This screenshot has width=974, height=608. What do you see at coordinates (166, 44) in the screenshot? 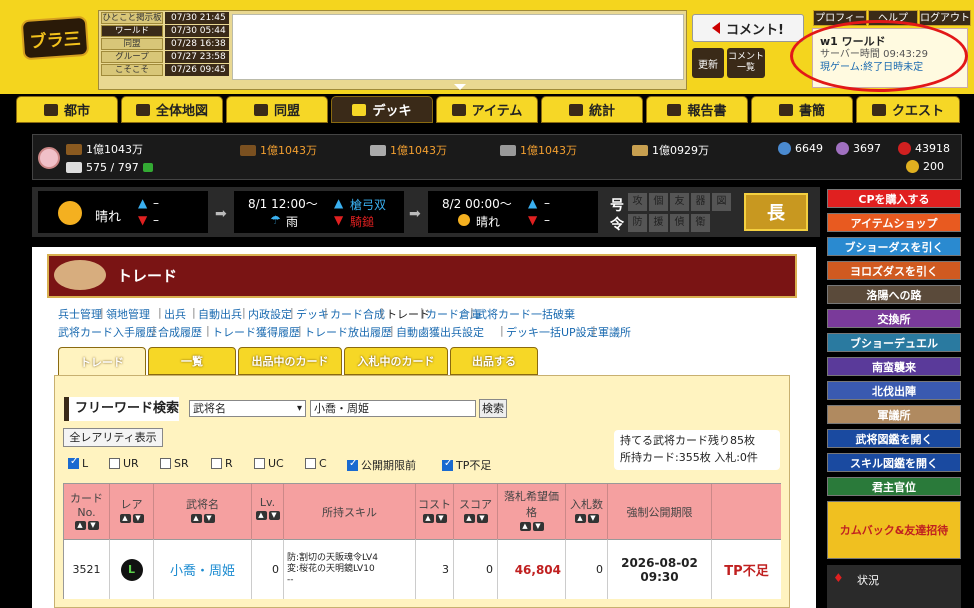
I see `bbs-row: 同盟 07/28 16:38` at bounding box center [166, 44].